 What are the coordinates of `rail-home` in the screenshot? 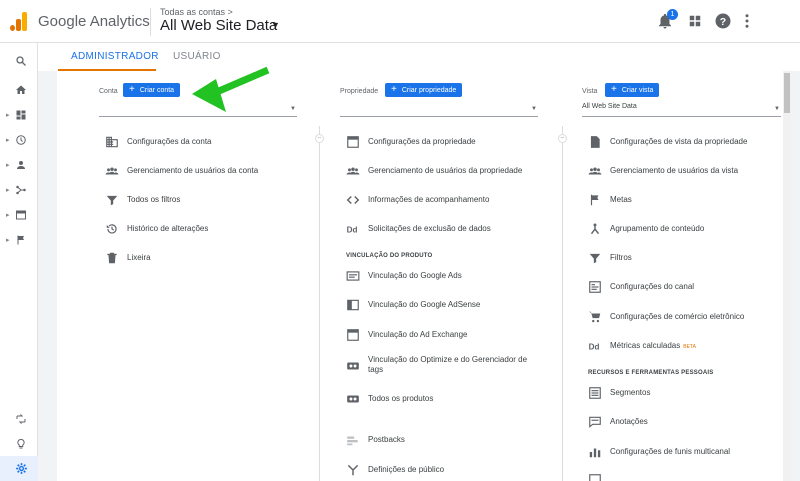 It's located at (19, 91).